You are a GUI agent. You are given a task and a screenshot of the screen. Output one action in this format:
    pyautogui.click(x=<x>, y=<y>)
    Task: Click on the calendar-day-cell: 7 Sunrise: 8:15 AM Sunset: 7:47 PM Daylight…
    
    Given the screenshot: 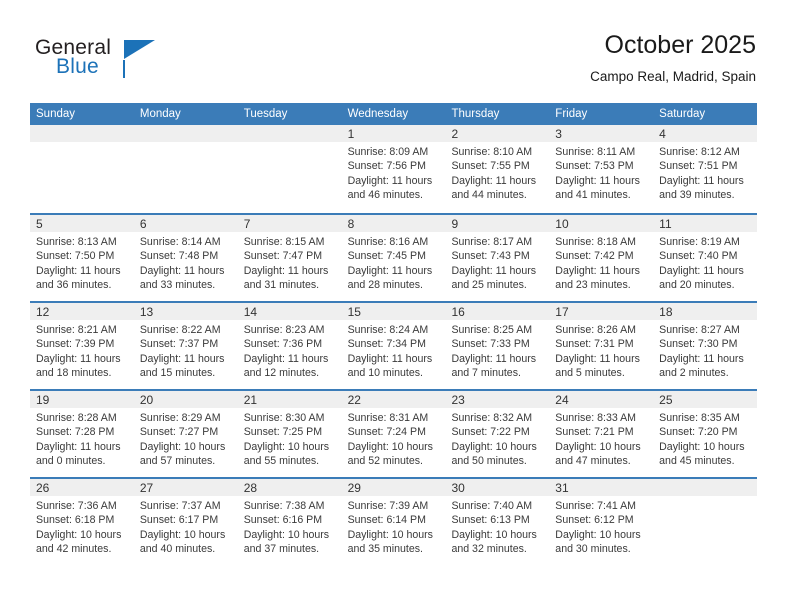 What is the action you would take?
    pyautogui.click(x=290, y=258)
    